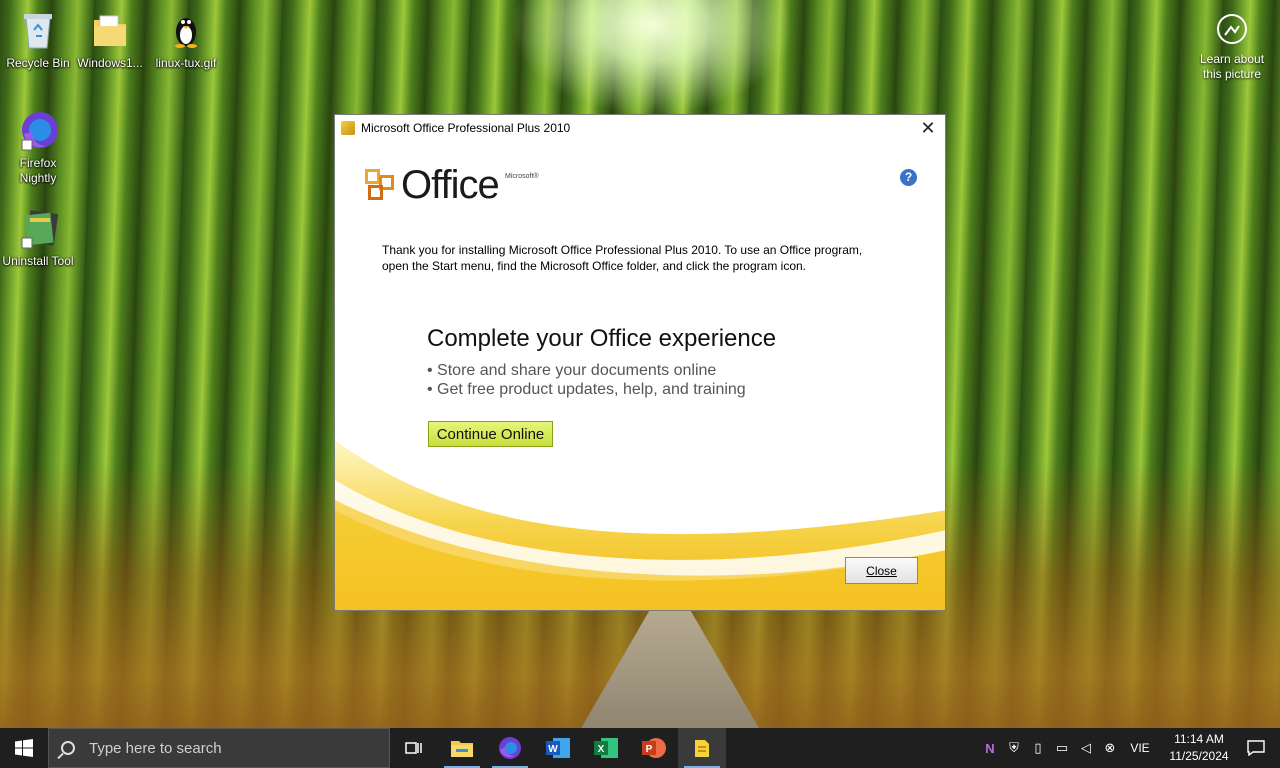  I want to click on language-indicator: VIE, so click(1140, 748).